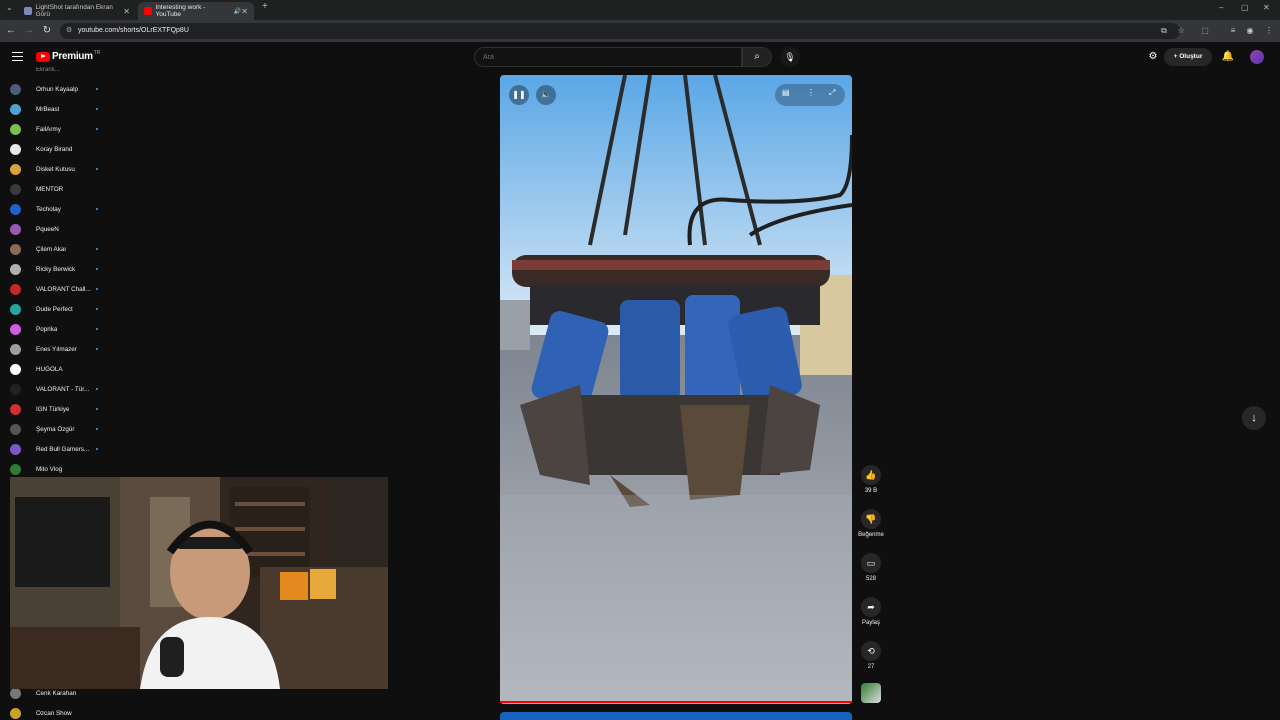  Describe the element at coordinates (871, 607) in the screenshot. I see `share-icon: ➦` at that location.